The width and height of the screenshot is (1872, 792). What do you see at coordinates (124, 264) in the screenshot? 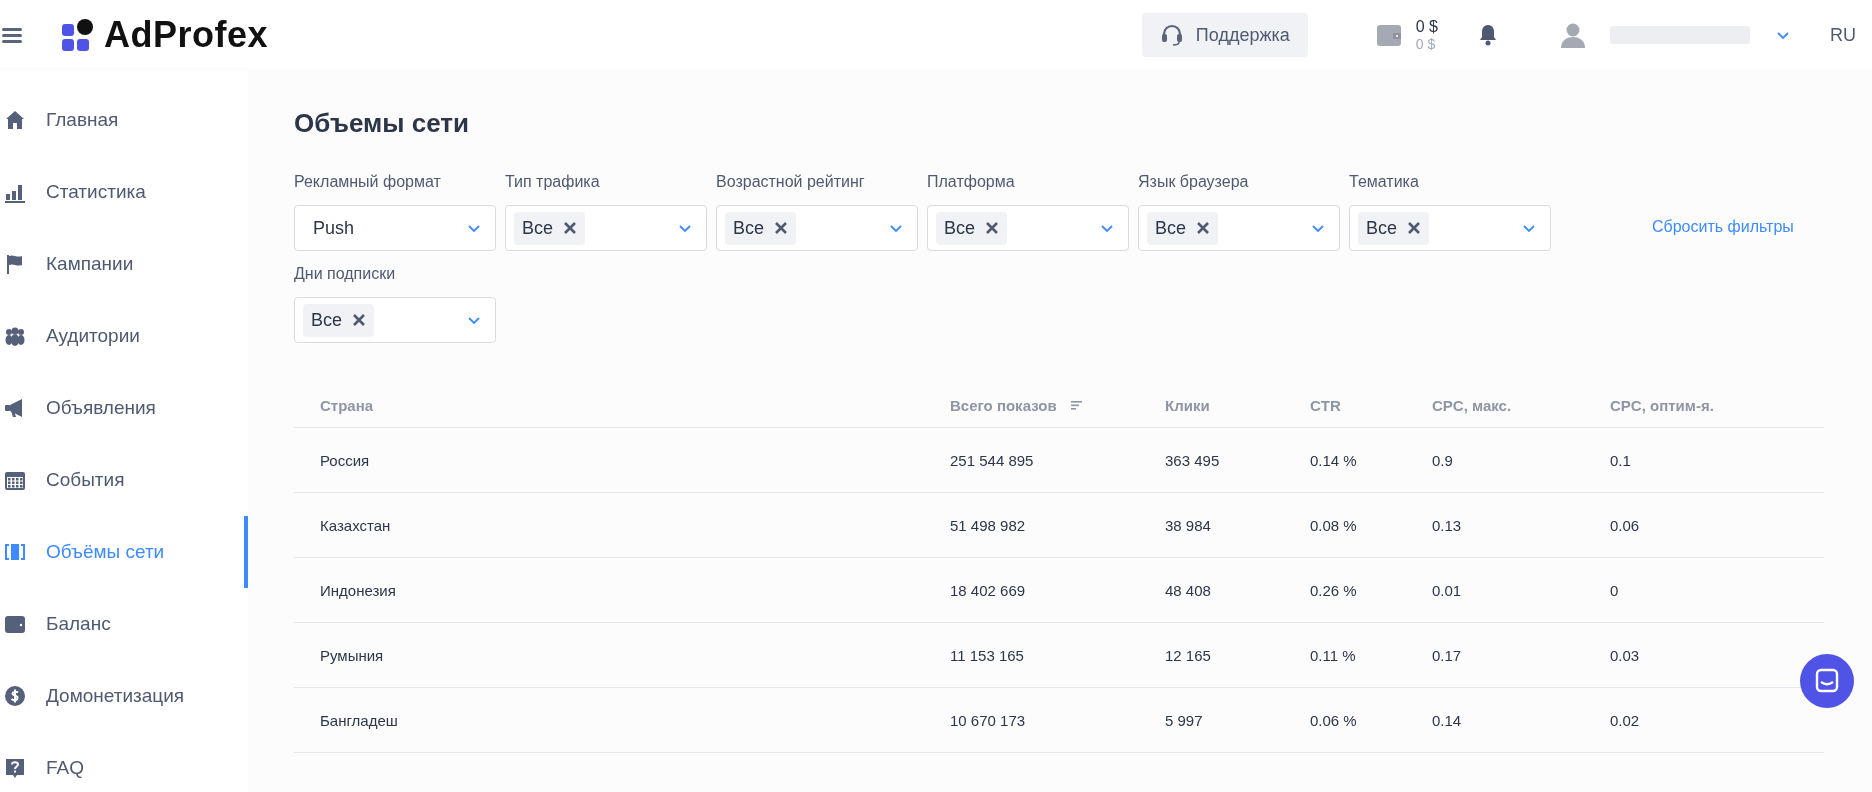
I see `sidebar-item: Кампании` at bounding box center [124, 264].